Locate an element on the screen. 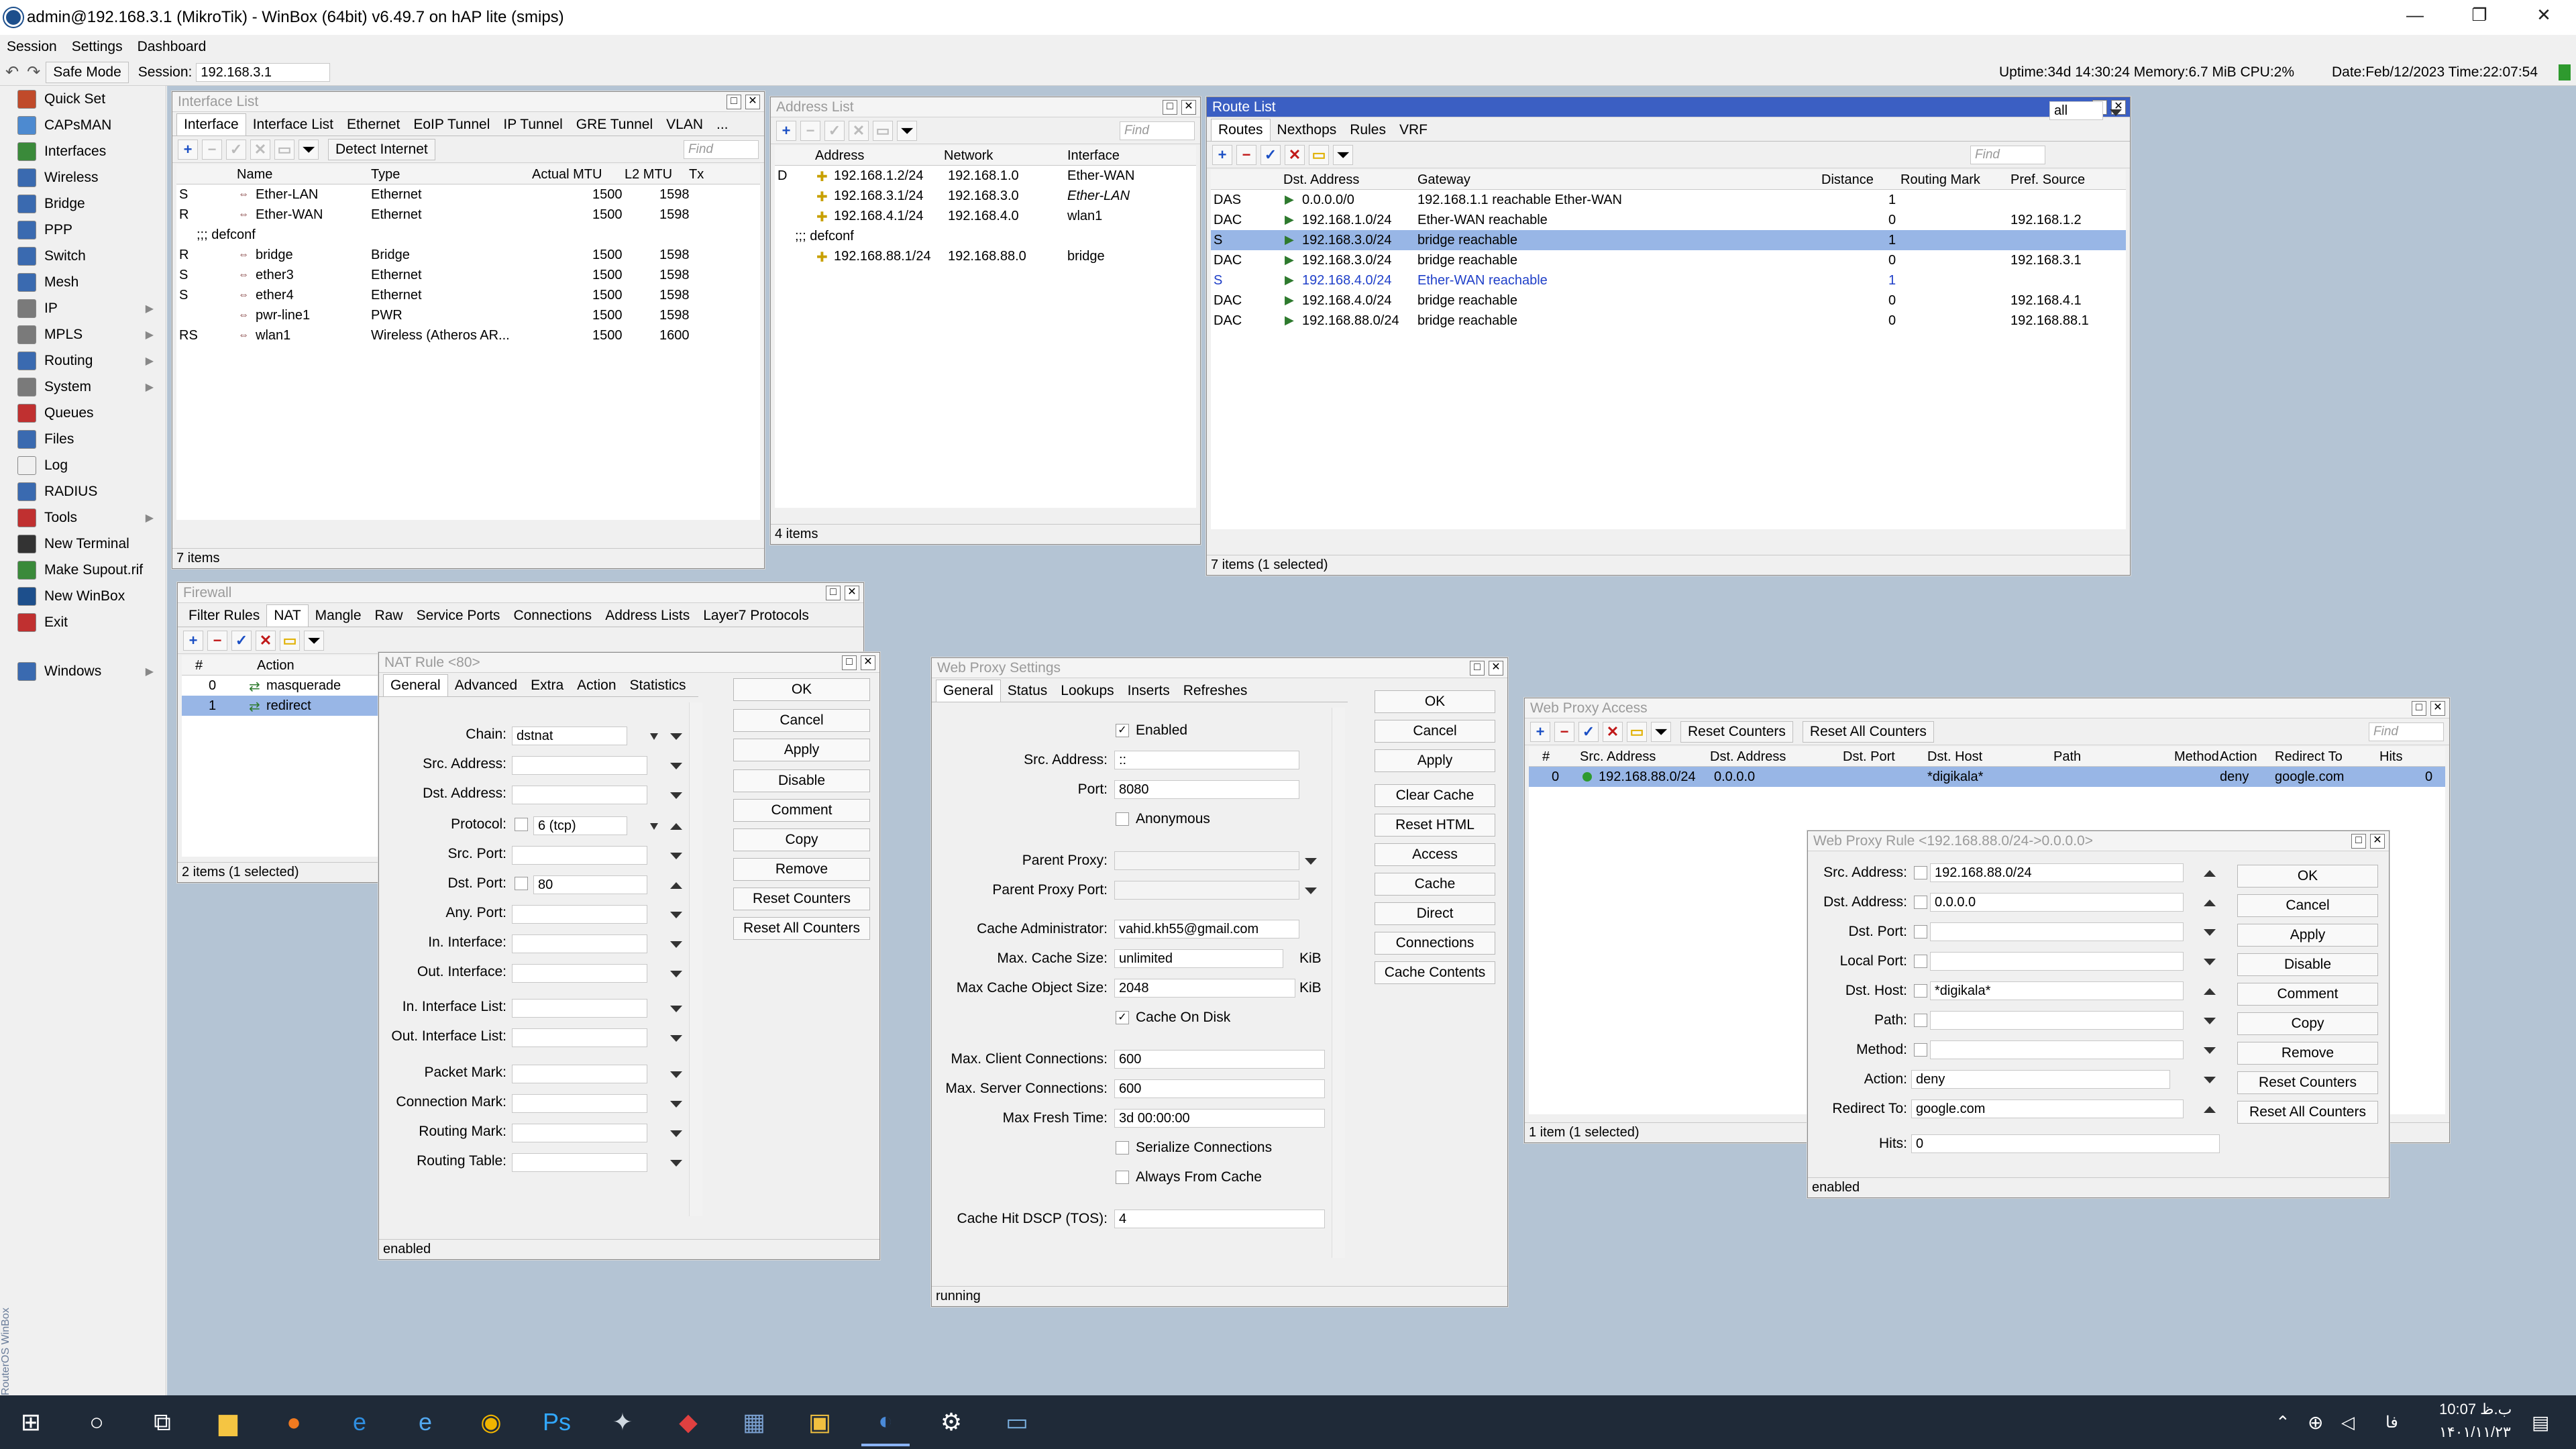 The height and width of the screenshot is (1449, 2576). sidebar-item-bridge: Bridge is located at coordinates (83, 204).